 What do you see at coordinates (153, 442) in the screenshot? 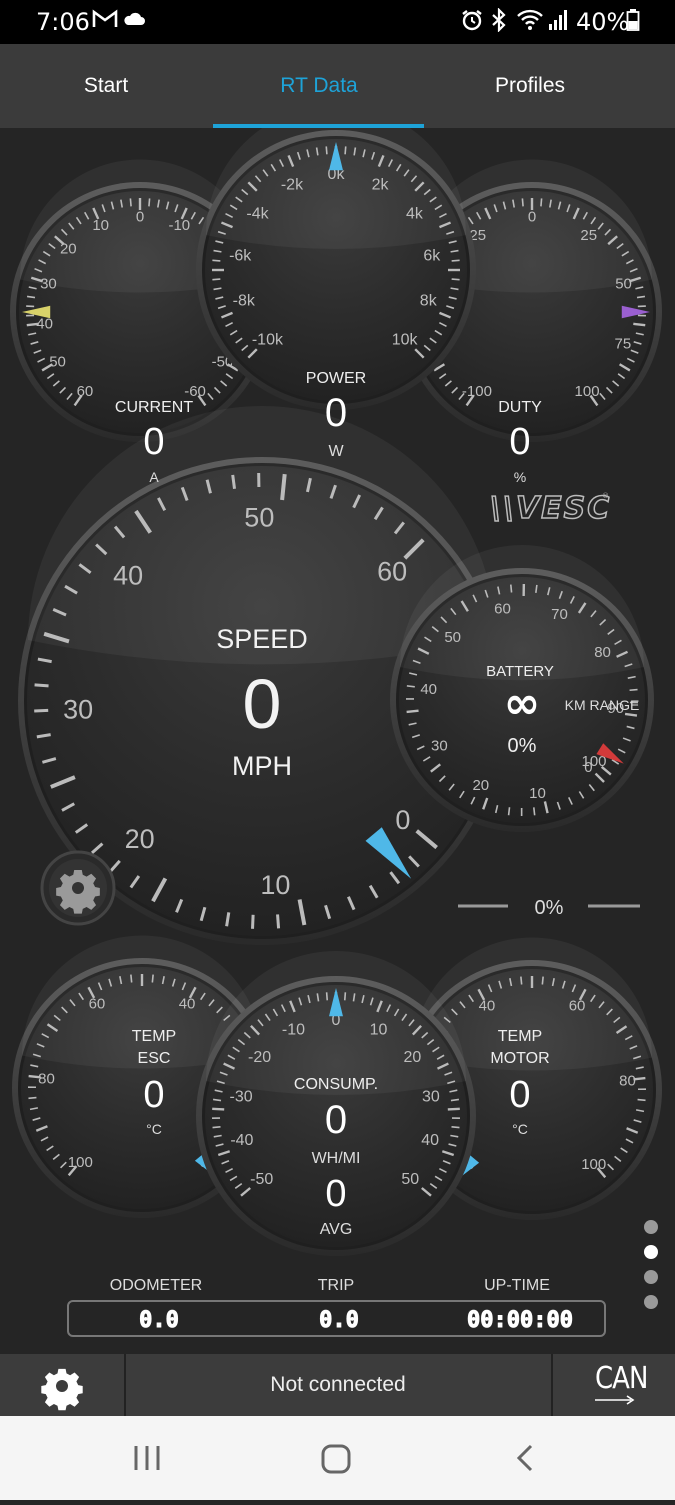
I see `current-value: 0` at bounding box center [153, 442].